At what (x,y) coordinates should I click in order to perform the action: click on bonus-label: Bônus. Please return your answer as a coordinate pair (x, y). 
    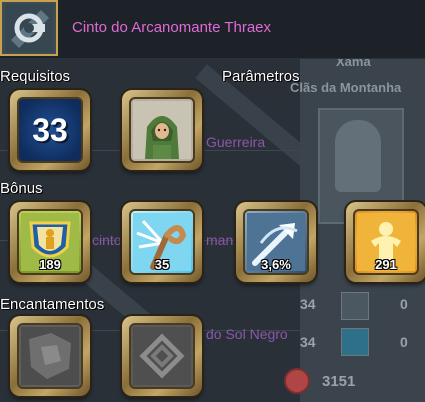
    Looking at the image, I should click on (21, 188).